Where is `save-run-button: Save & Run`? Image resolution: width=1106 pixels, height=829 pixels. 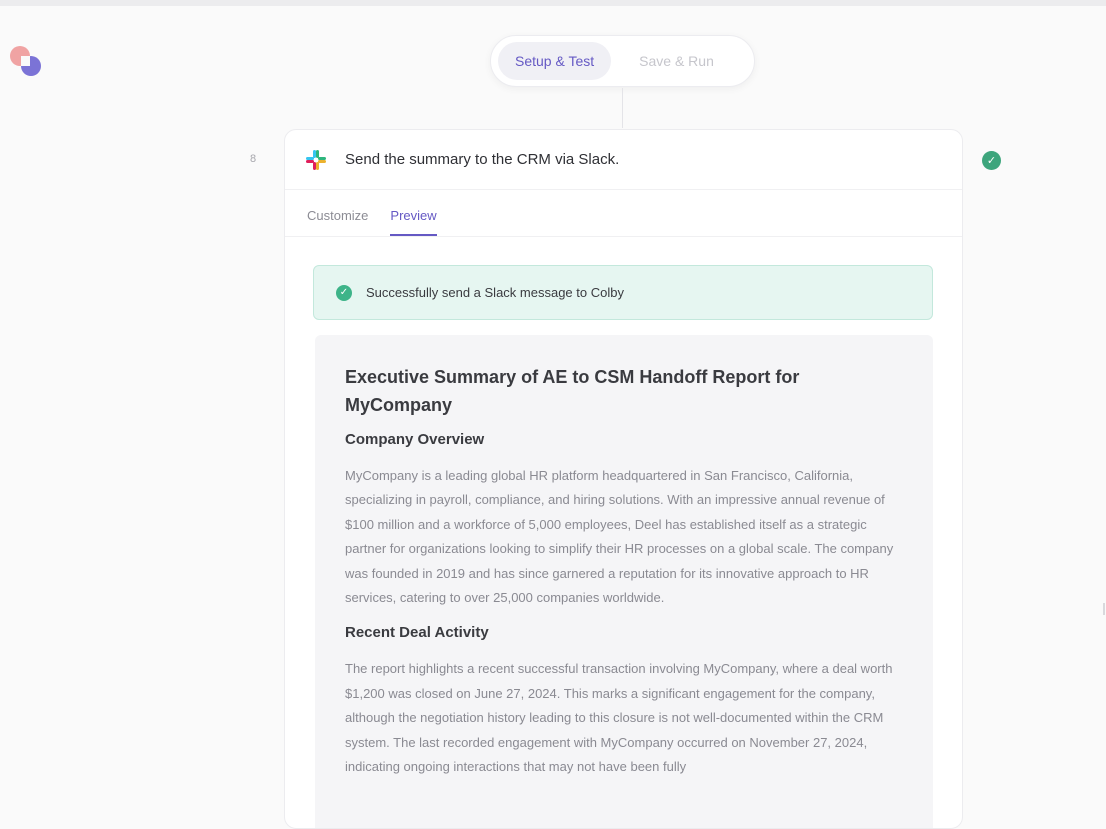
save-run-button: Save & Run is located at coordinates (675, 61).